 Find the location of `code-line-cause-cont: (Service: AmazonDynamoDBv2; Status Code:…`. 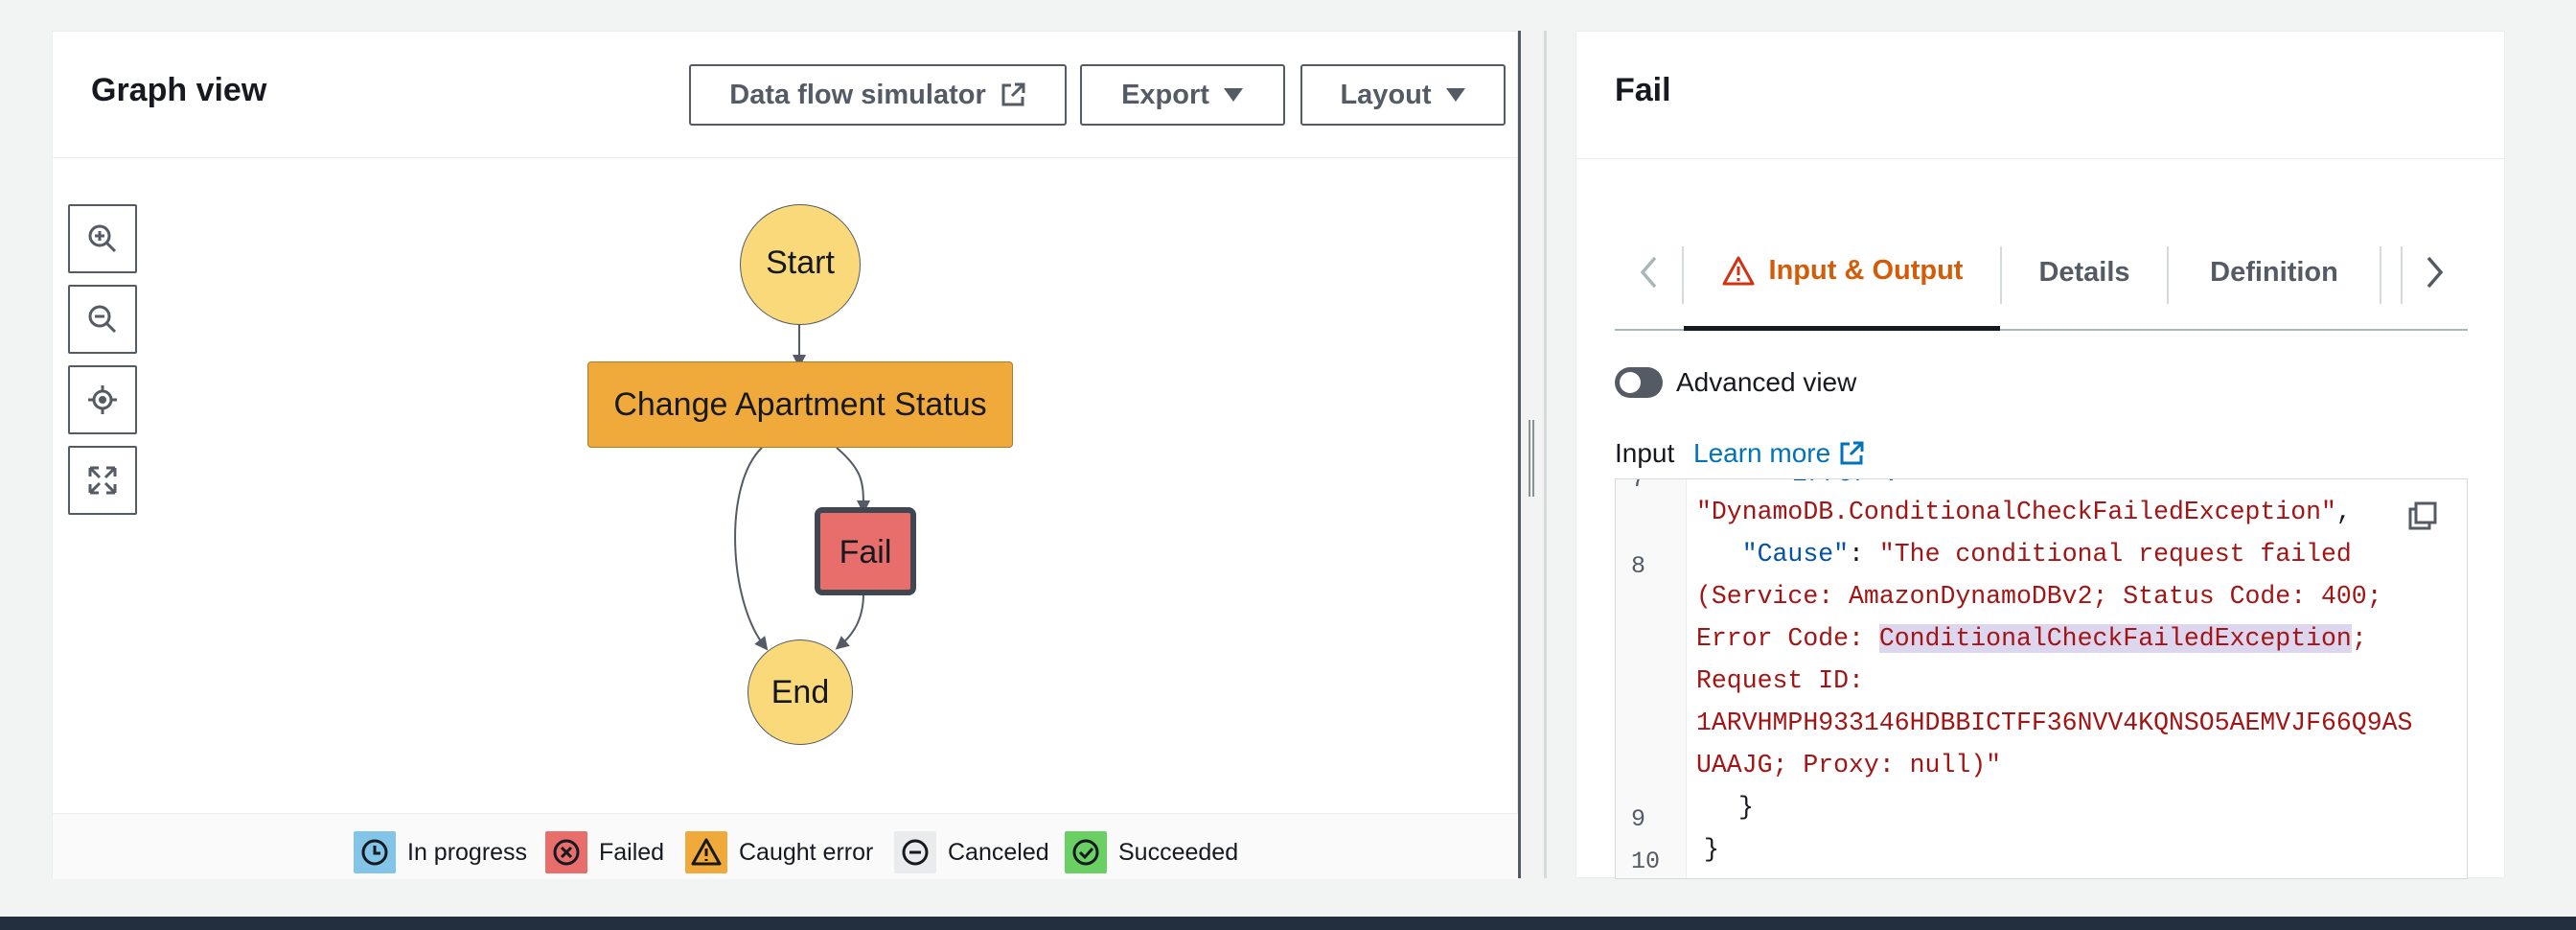

code-line-cause-cont: (Service: AmazonDynamoDBv2; Status Code:… is located at coordinates (2039, 596).